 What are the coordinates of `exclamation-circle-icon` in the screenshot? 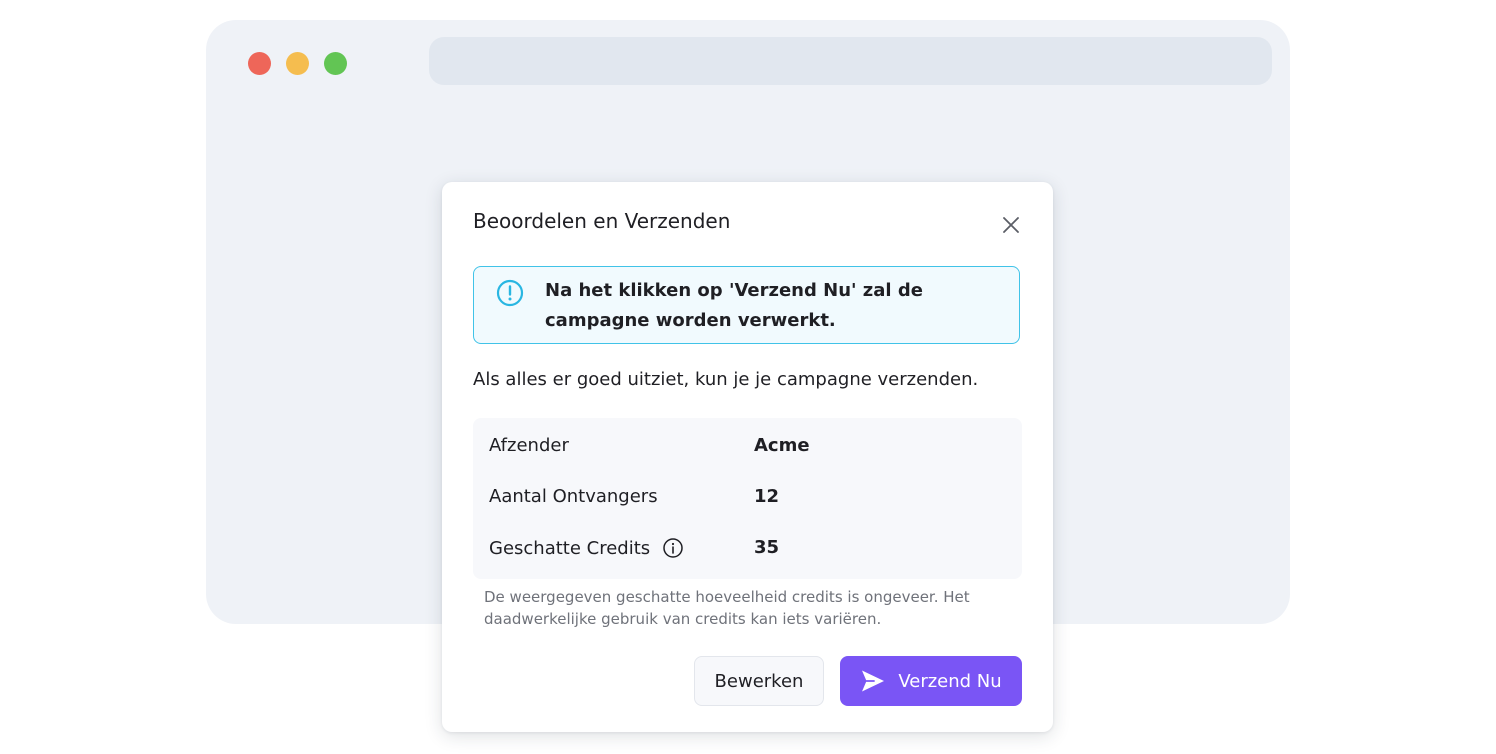 It's located at (510, 293).